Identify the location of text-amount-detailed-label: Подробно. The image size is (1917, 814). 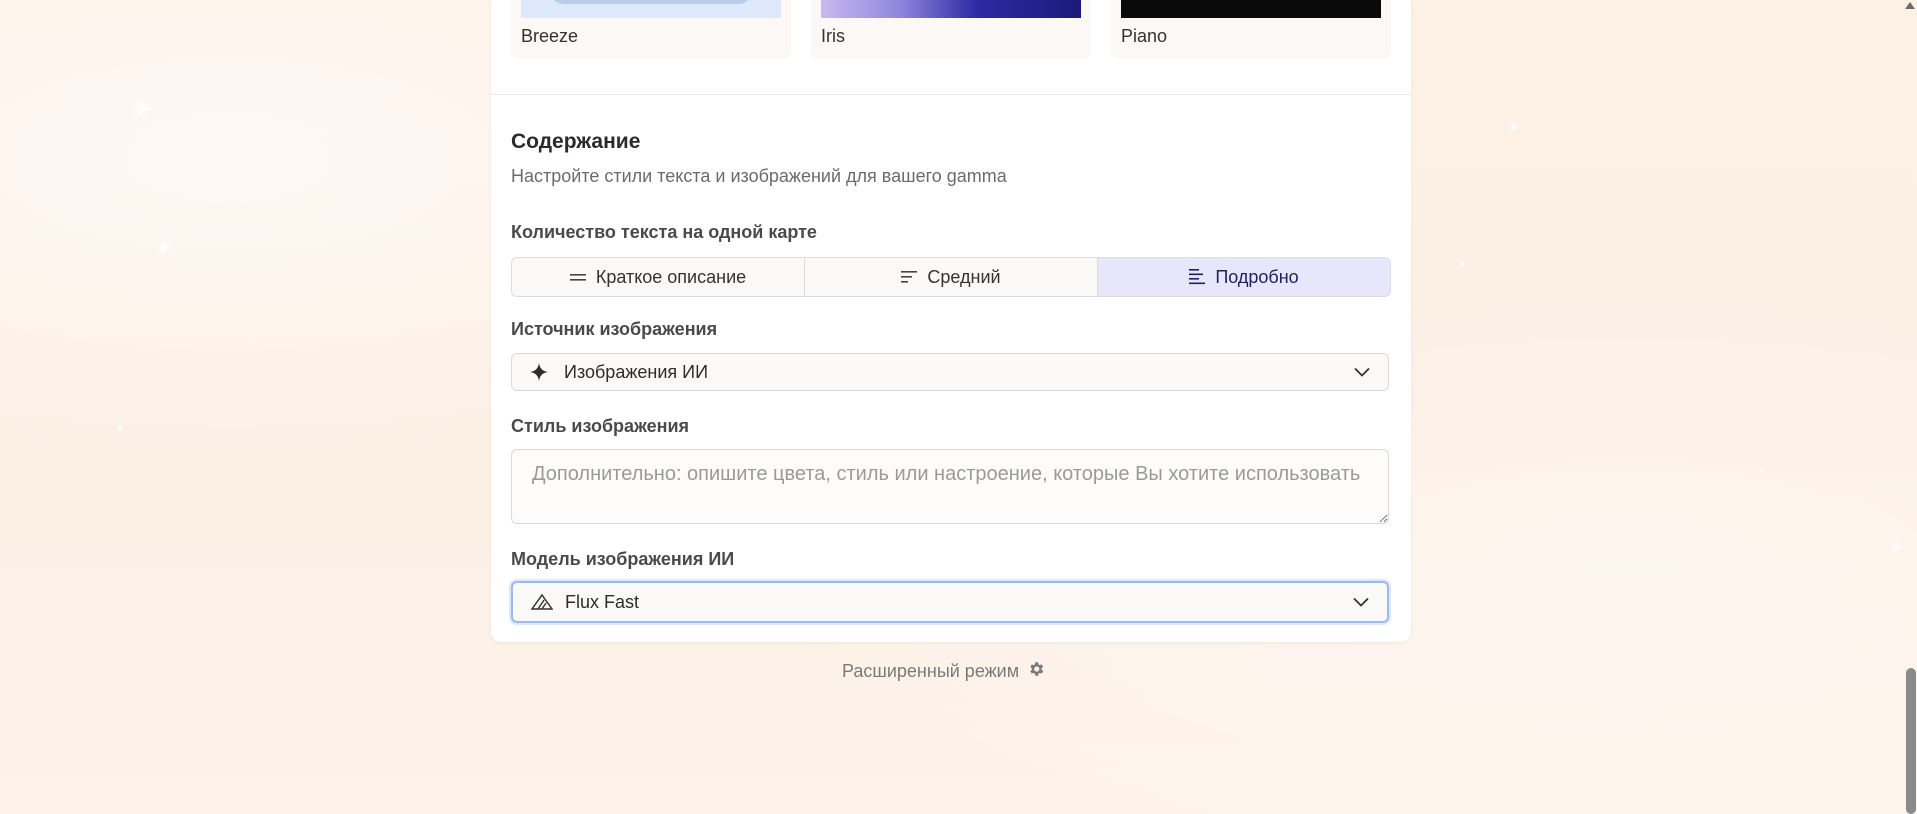
(1257, 276).